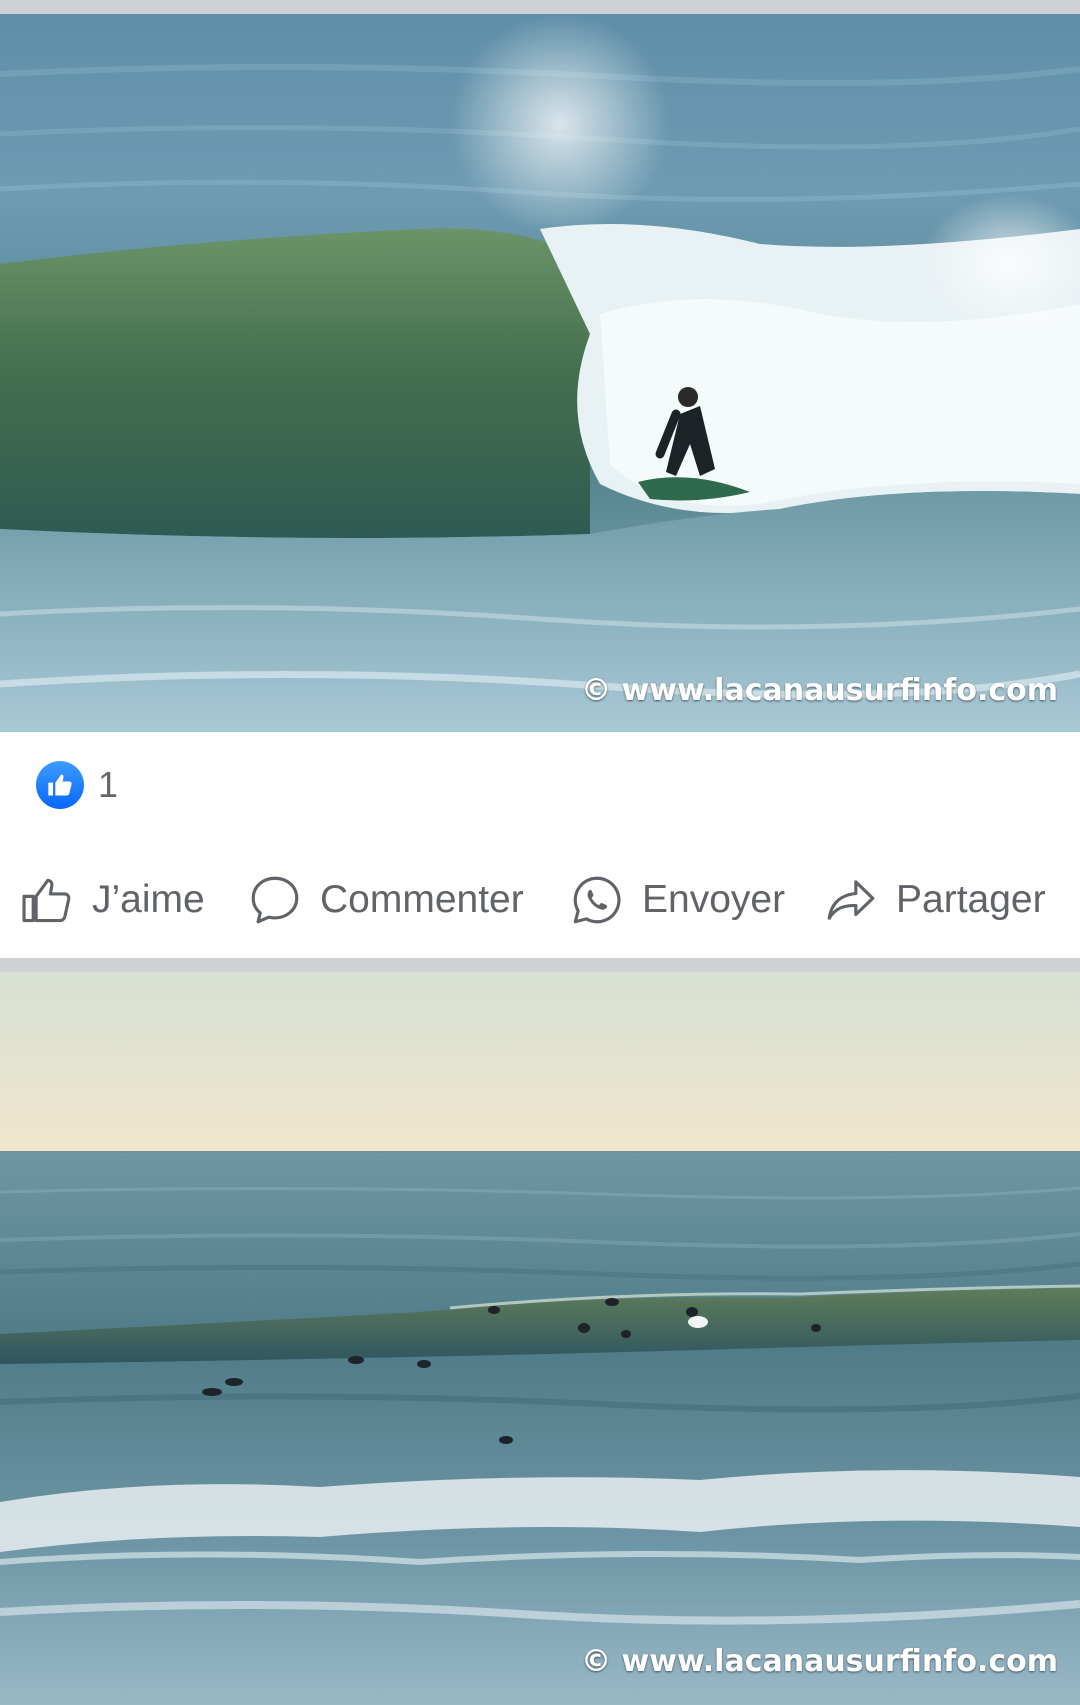 The image size is (1080, 1705). I want to click on comment-label: Commenter, so click(422, 899).